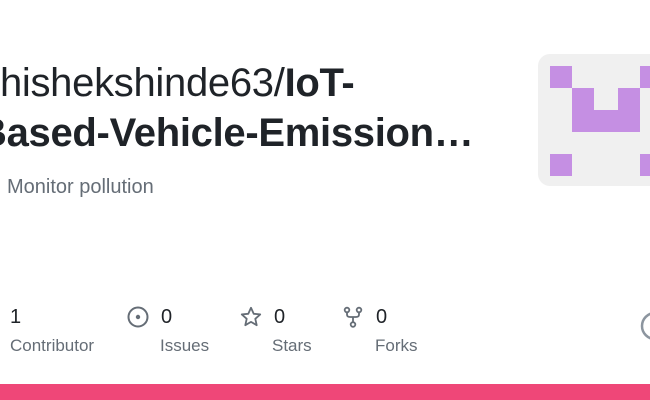 The image size is (650, 400). What do you see at coordinates (280, 316) in the screenshot?
I see `stat-stars-count: 0` at bounding box center [280, 316].